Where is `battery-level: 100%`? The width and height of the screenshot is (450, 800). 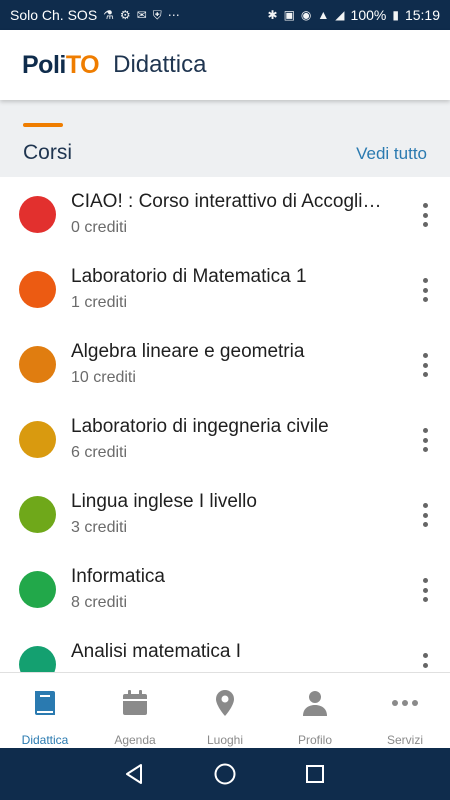 battery-level: 100% is located at coordinates (368, 15).